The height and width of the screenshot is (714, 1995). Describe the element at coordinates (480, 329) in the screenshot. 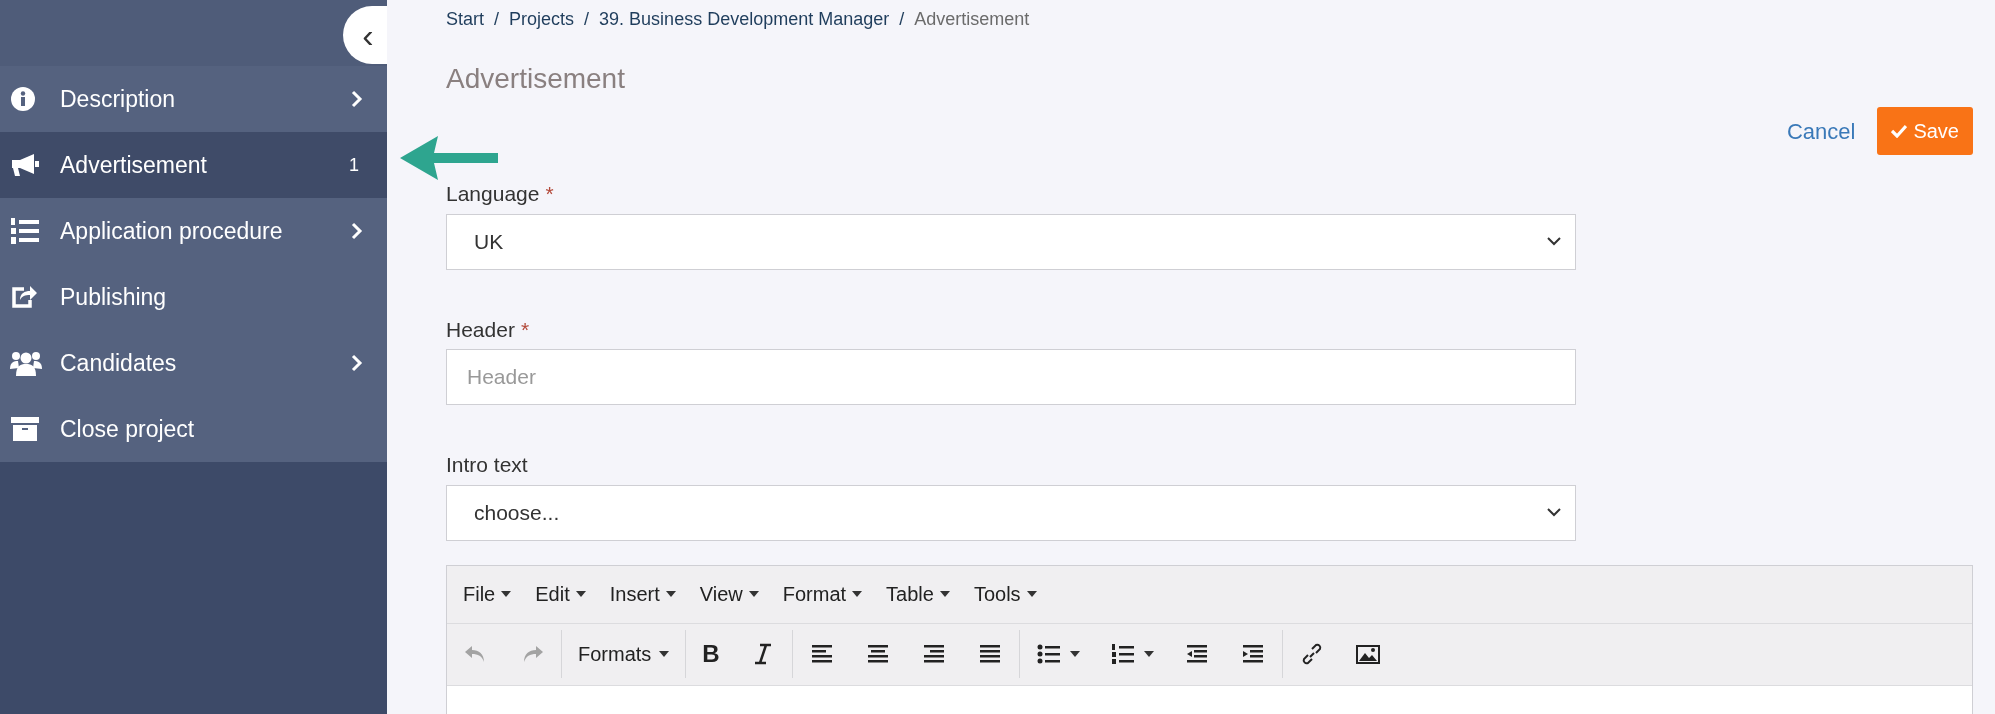

I see `field-label: Header` at that location.